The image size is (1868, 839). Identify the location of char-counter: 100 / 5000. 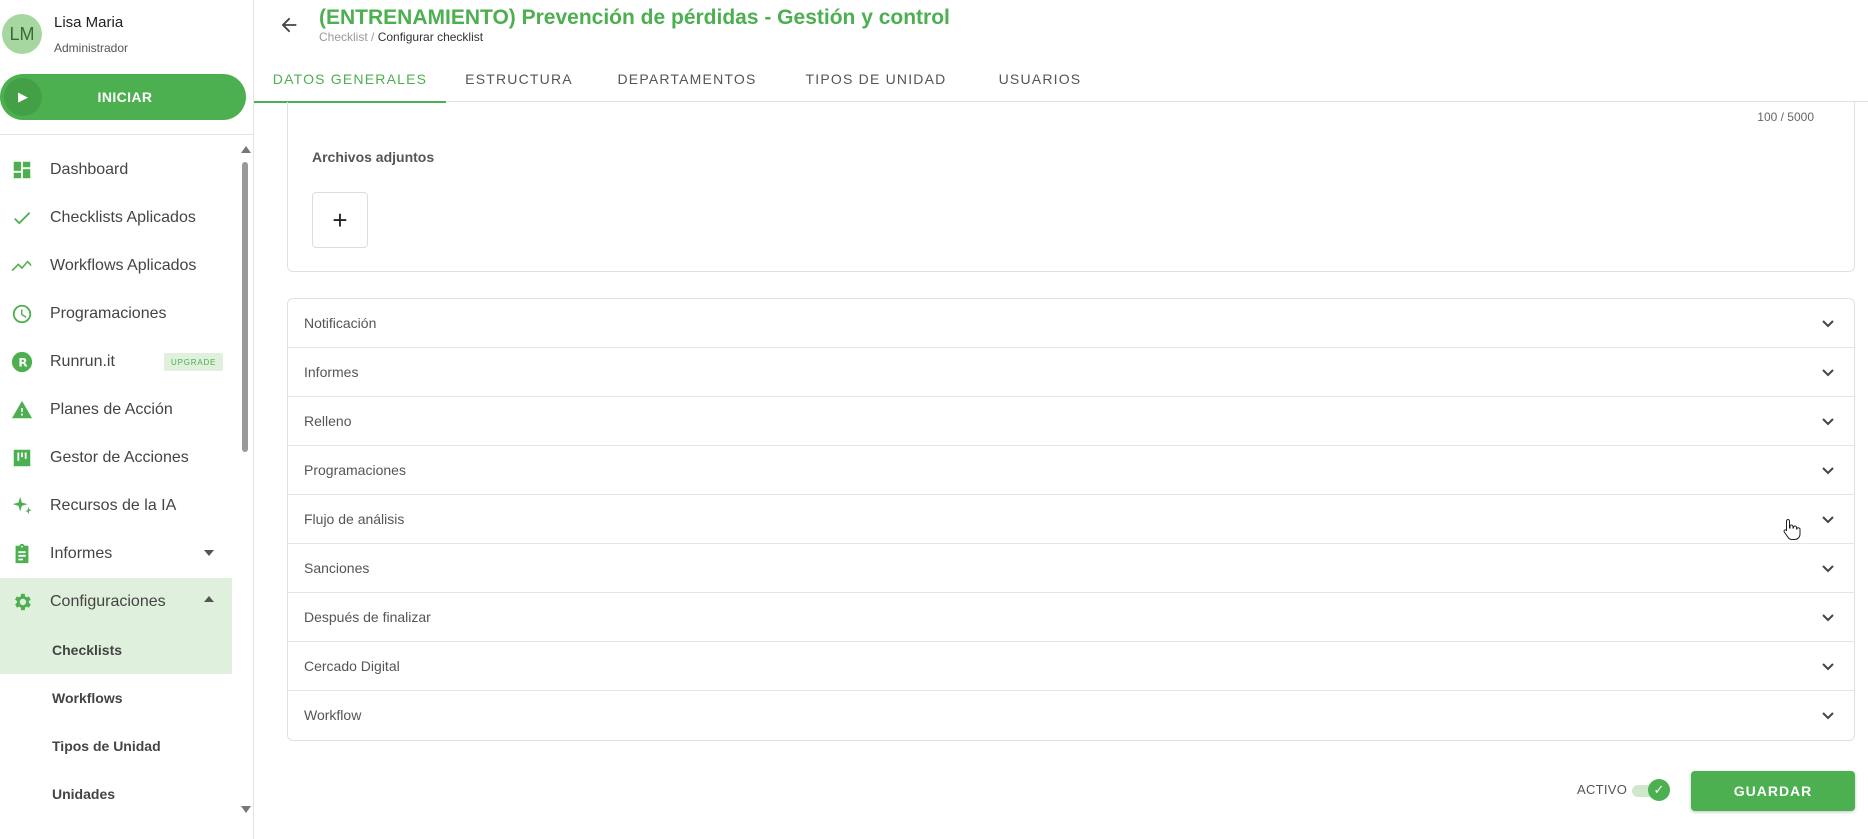
(1785, 117).